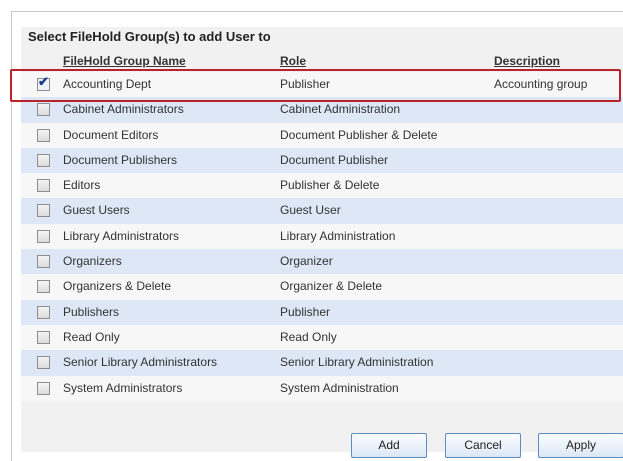 This screenshot has height=461, width=623. I want to click on group-name-cell: System Administrators, so click(123, 387).